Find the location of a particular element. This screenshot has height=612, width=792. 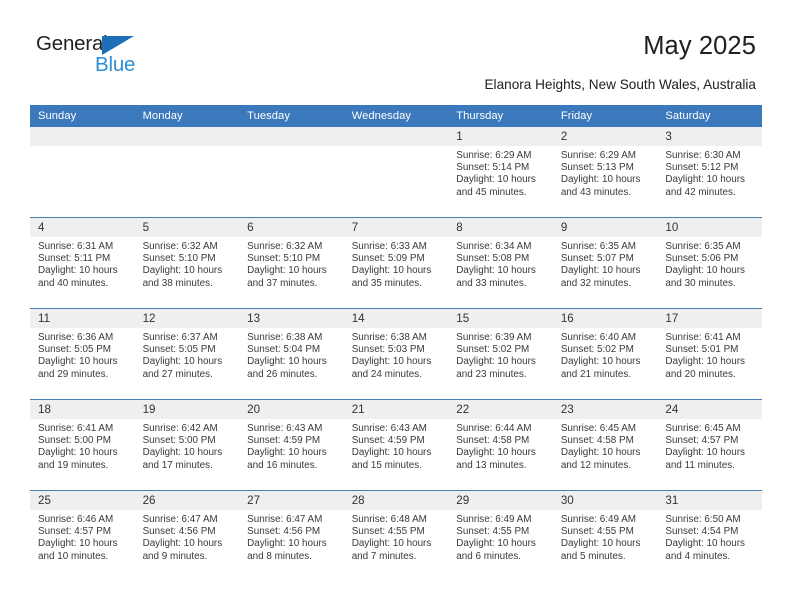

sunset-time: Sunset: 5:01 PM is located at coordinates (702, 350).